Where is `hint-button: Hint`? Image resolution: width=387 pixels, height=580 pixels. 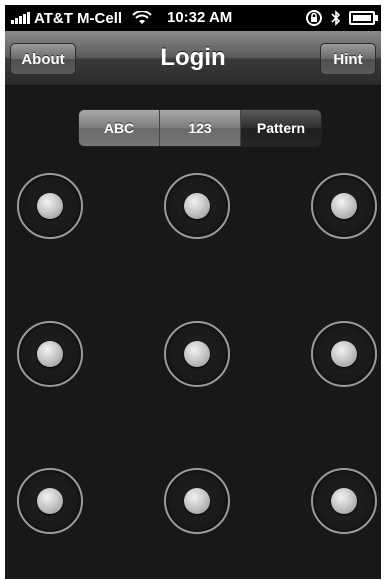 hint-button: Hint is located at coordinates (348, 59).